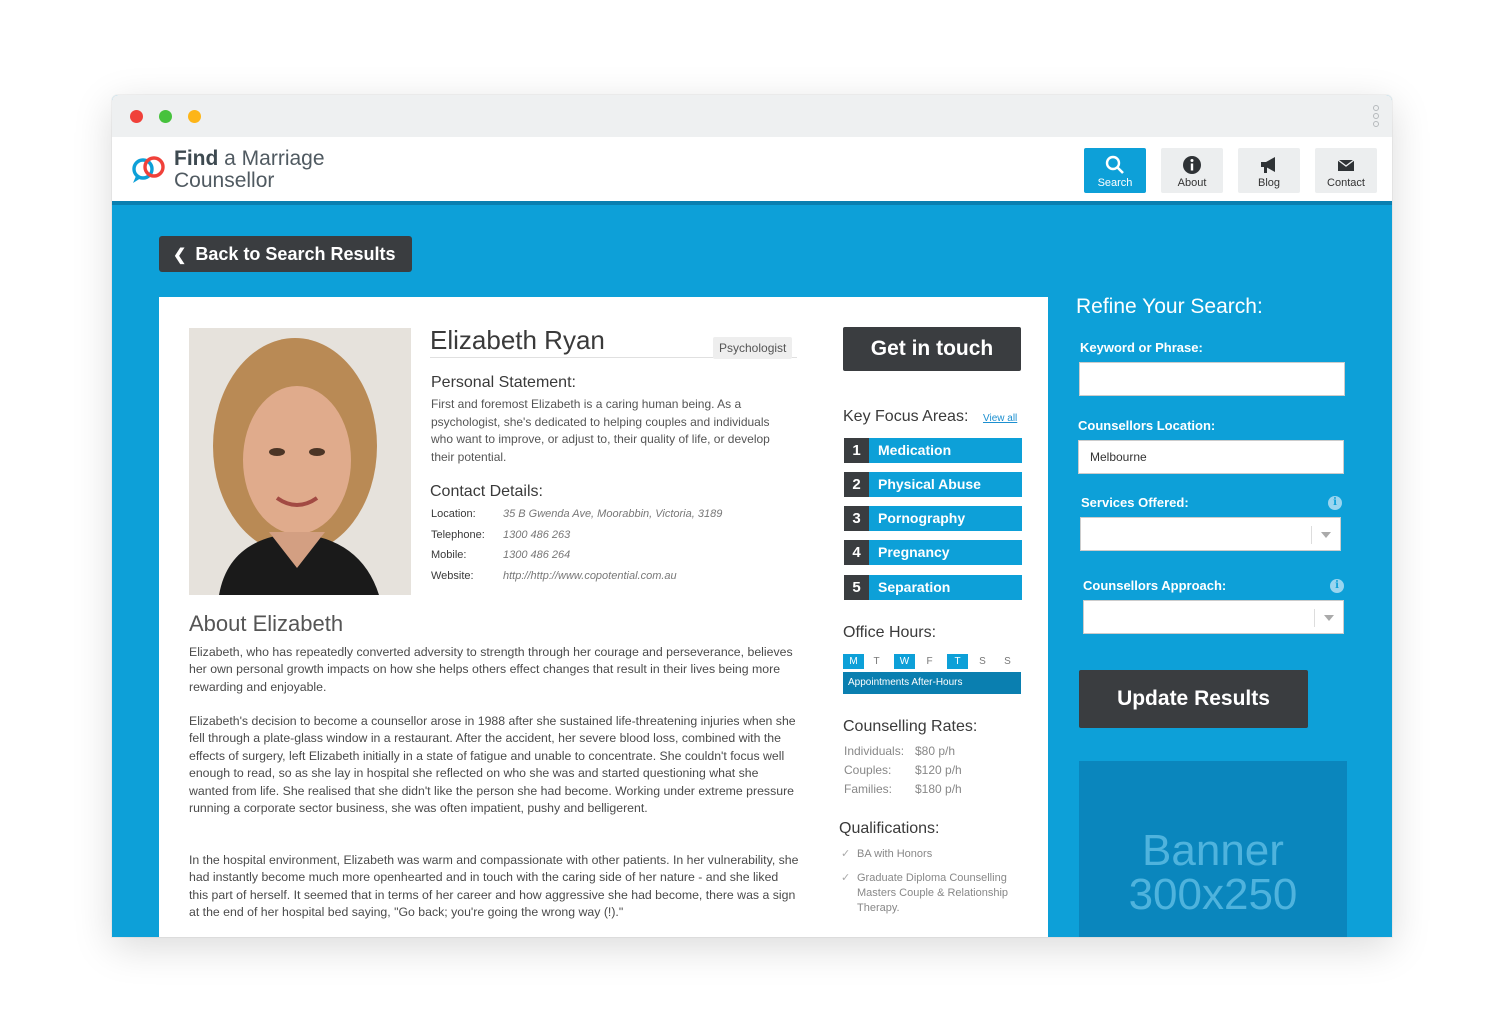 Image resolution: width=1504 pixels, height=1018 pixels. Describe the element at coordinates (165, 116) in the screenshot. I see `maximize-window-dot` at that location.